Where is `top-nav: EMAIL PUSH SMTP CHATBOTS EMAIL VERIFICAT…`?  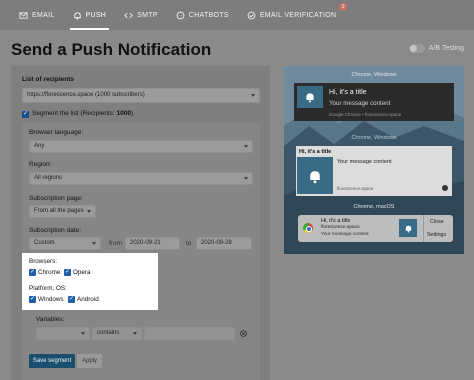 top-nav: EMAIL PUSH SMTP CHATBOTS EMAIL VERIFICAT… is located at coordinates (237, 15).